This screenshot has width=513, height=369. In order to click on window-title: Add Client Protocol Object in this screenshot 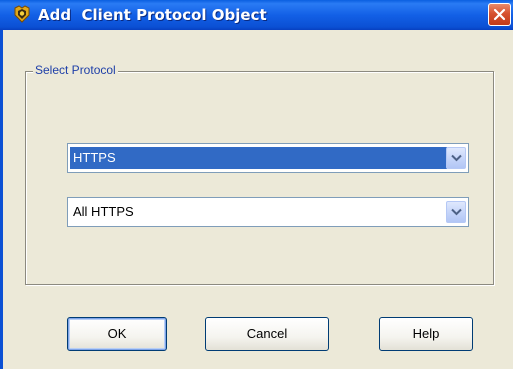, I will do `click(152, 15)`.